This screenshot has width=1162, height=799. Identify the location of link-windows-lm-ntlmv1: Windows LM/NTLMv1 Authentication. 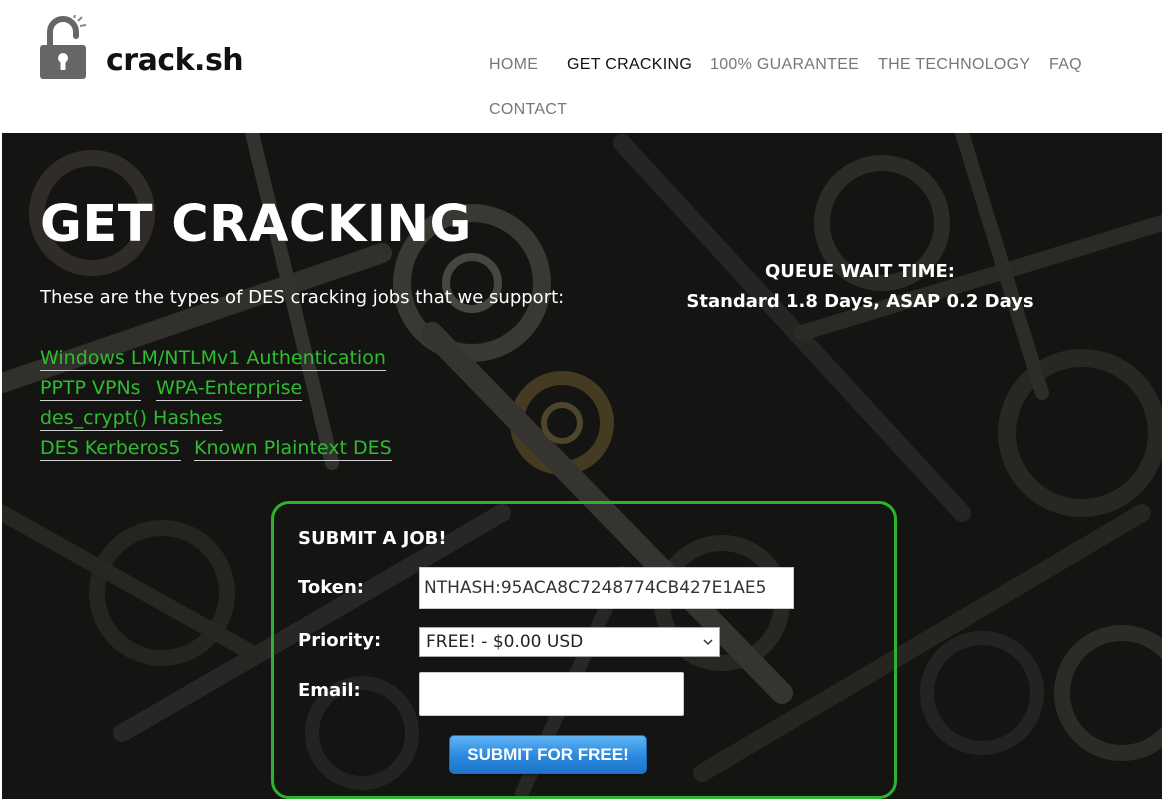
(213, 358).